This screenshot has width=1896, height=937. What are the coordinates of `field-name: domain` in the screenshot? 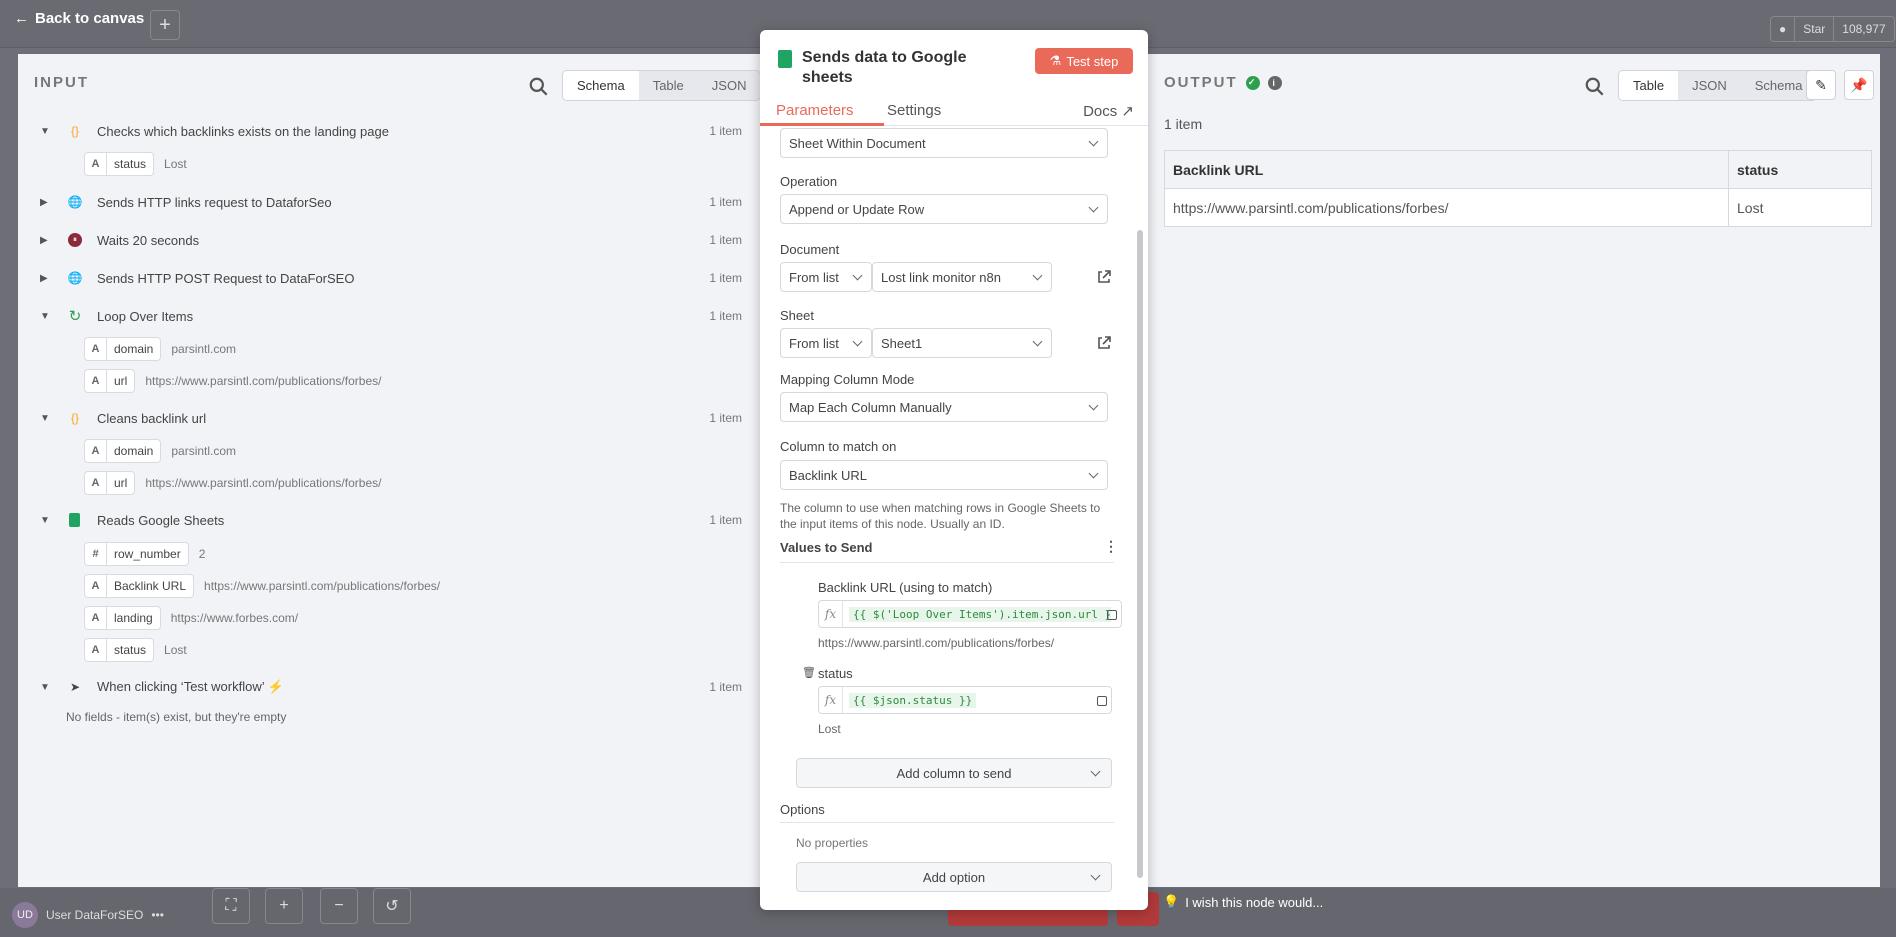 It's located at (134, 349).